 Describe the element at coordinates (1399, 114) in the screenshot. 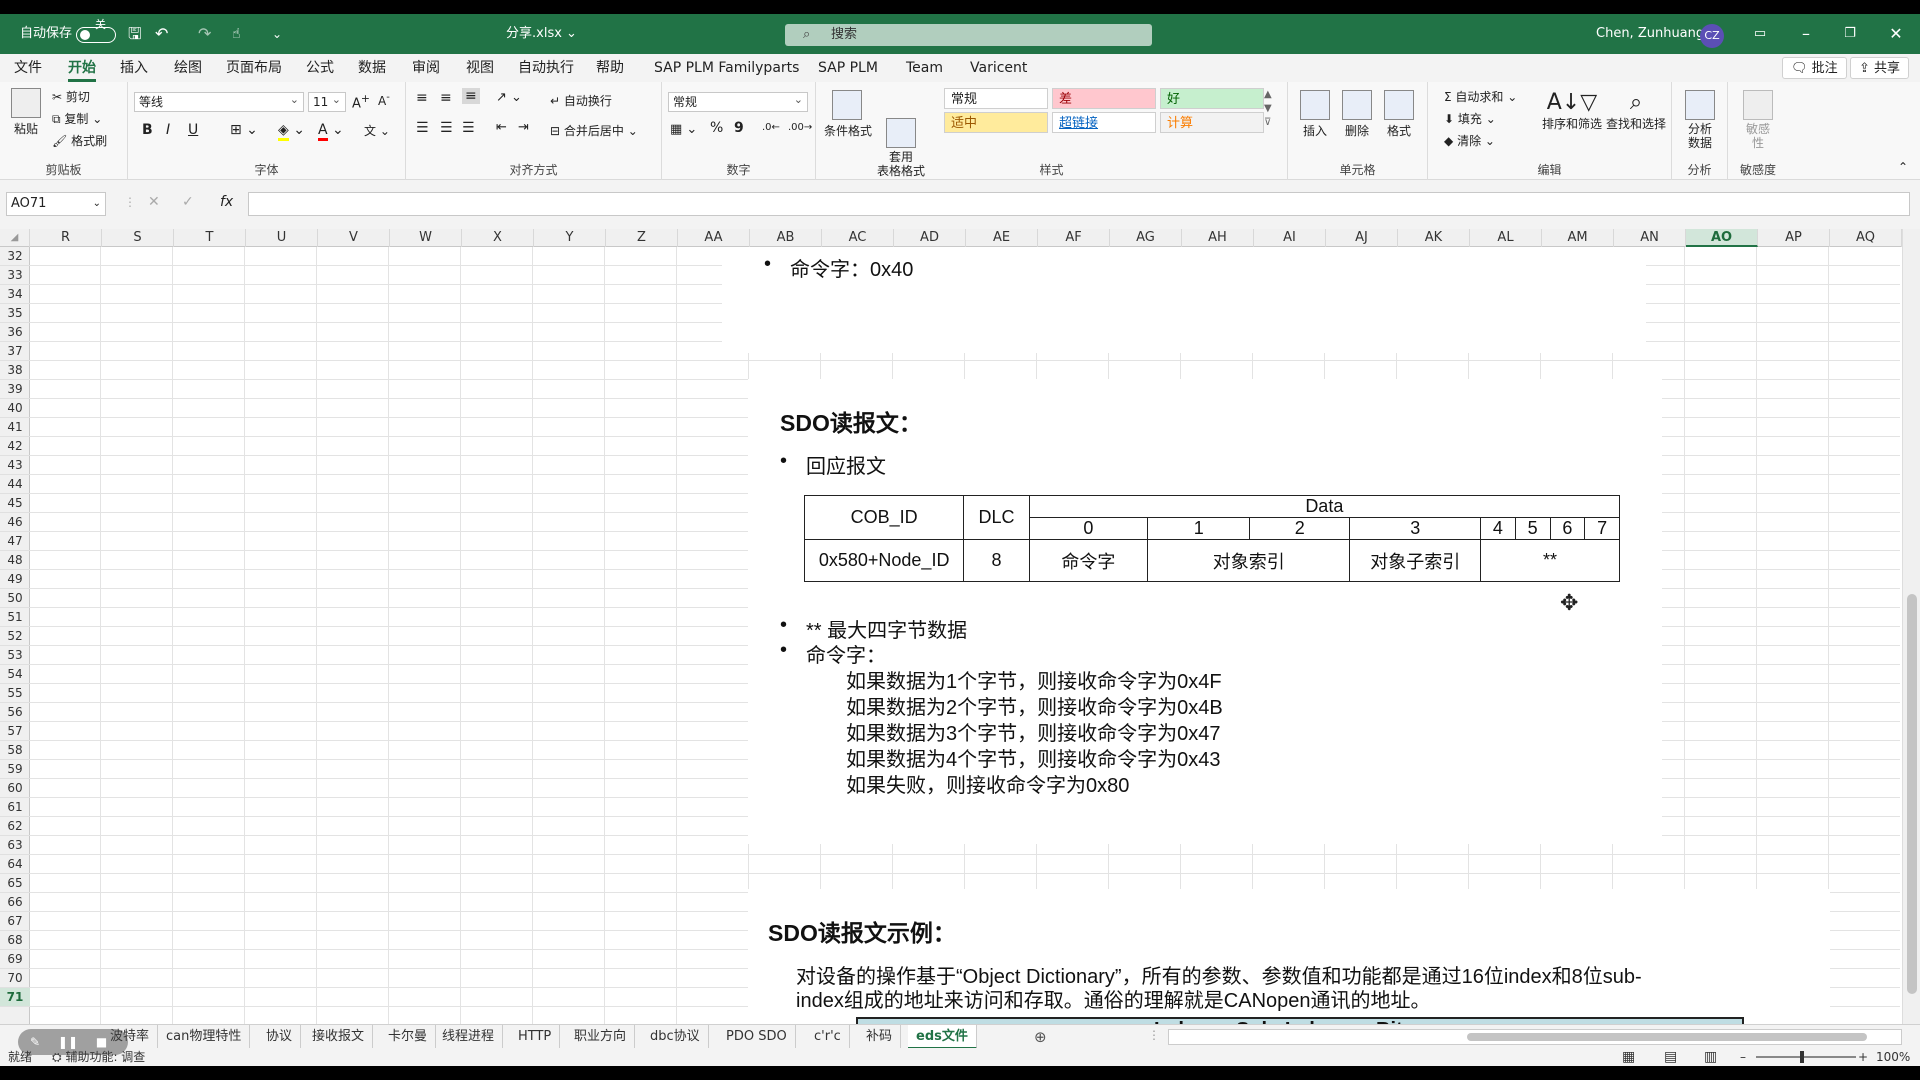

I see `format-cells-button: 格式` at that location.